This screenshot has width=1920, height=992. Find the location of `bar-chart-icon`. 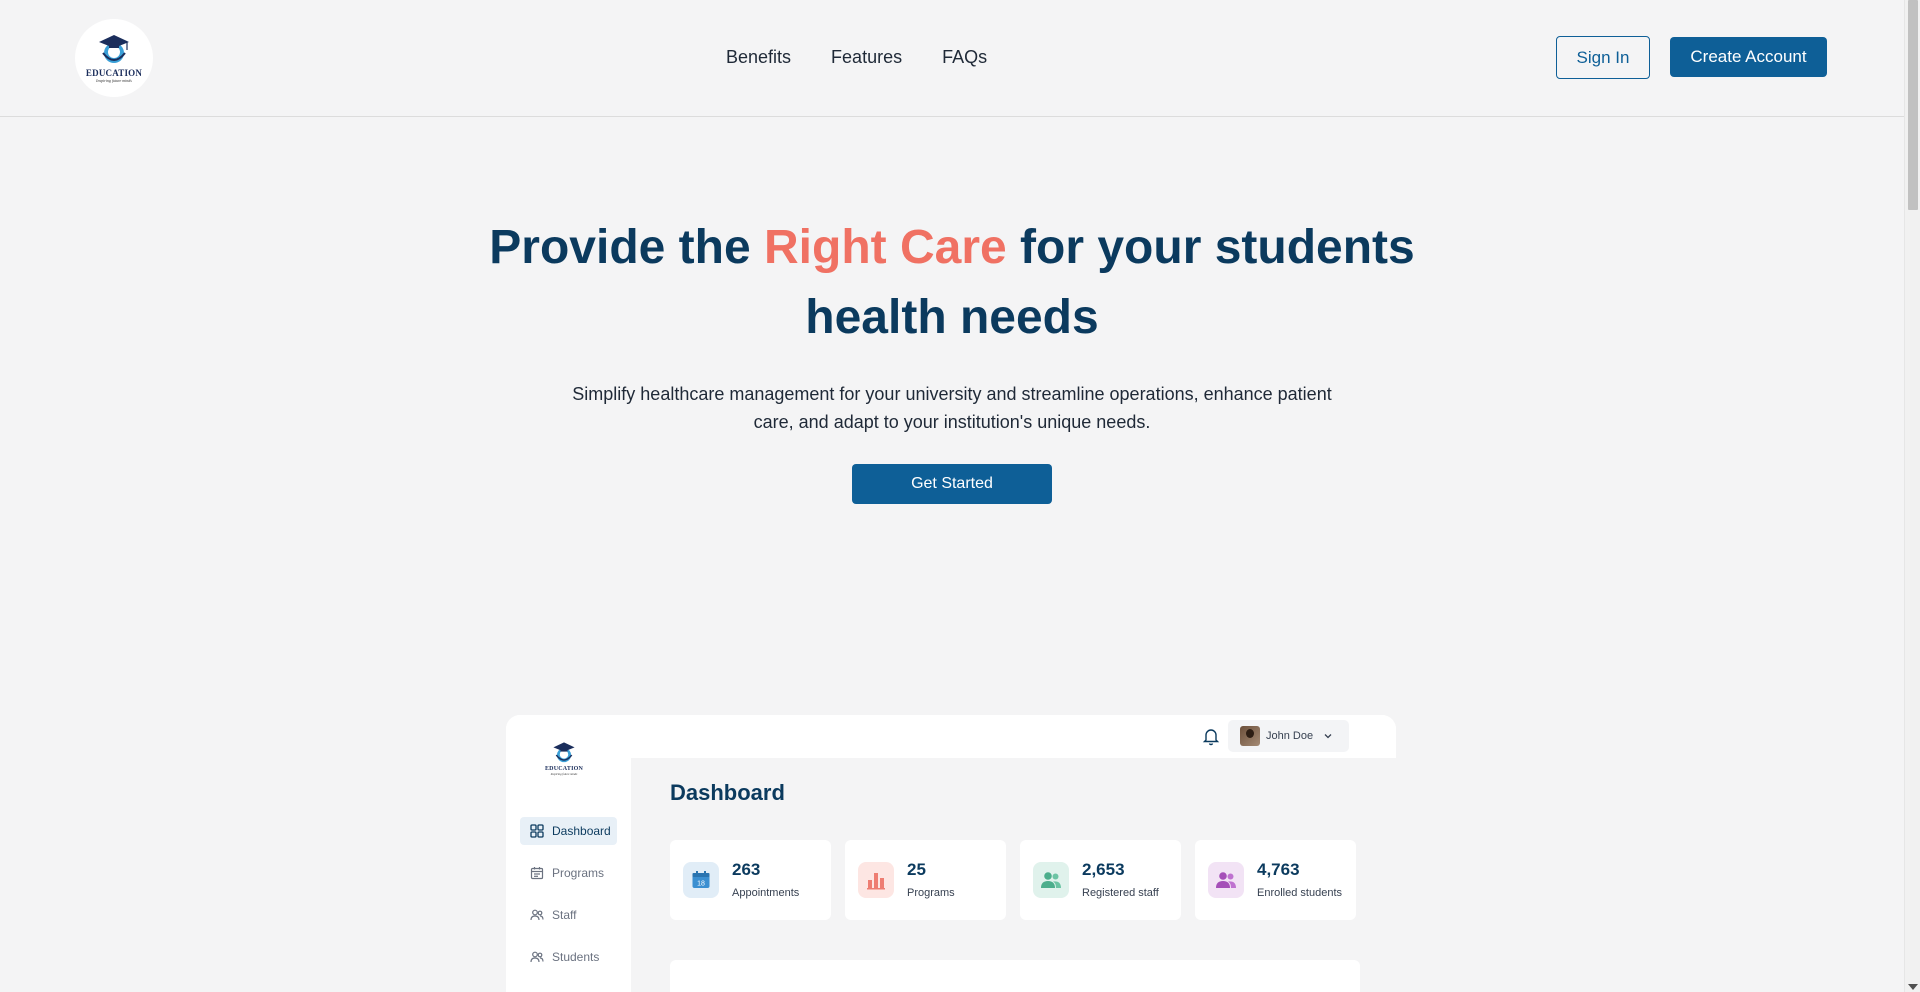

bar-chart-icon is located at coordinates (876, 881).